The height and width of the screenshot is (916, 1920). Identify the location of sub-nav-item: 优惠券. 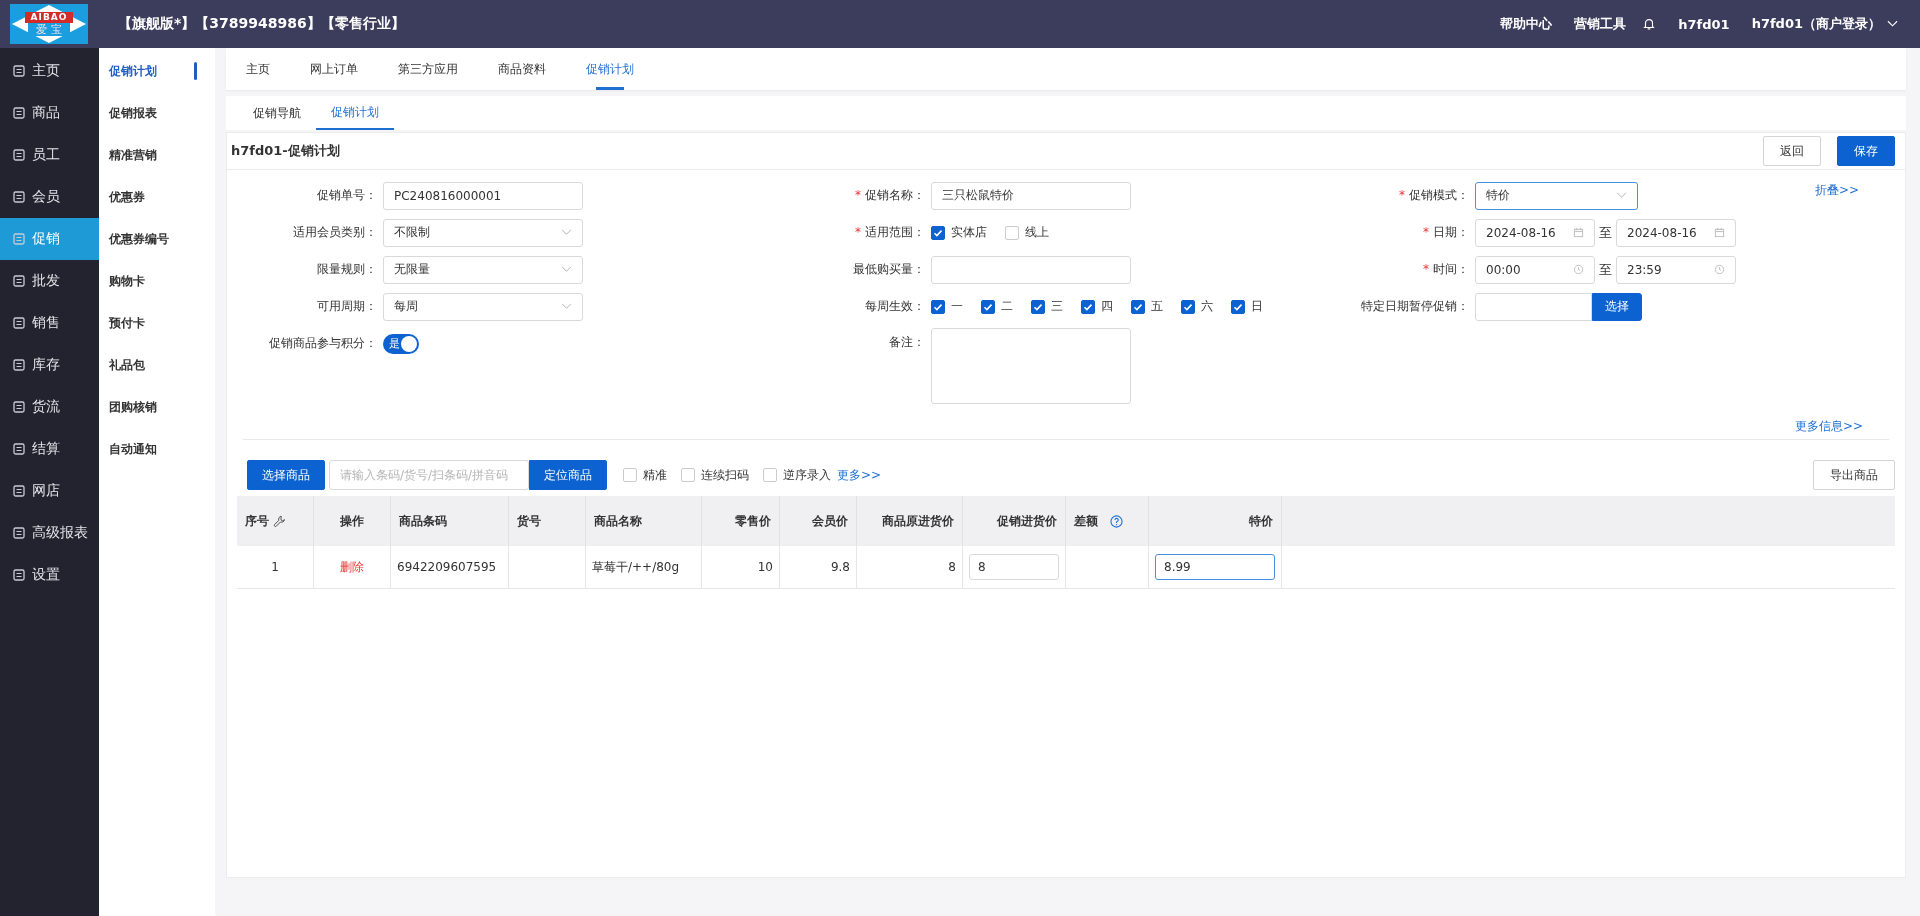
(157, 197).